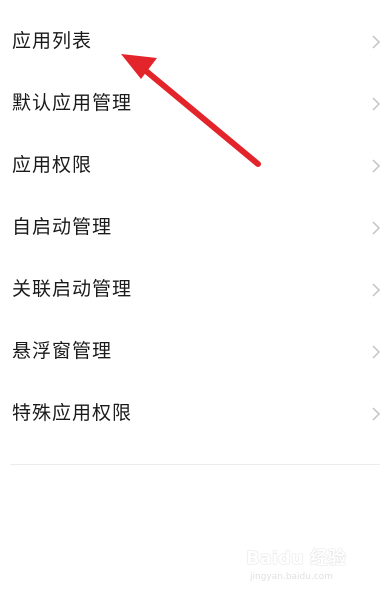 This screenshot has width=380, height=600. Describe the element at coordinates (296, 558) in the screenshot. I see `watermark-brand: Baidu 经验` at that location.